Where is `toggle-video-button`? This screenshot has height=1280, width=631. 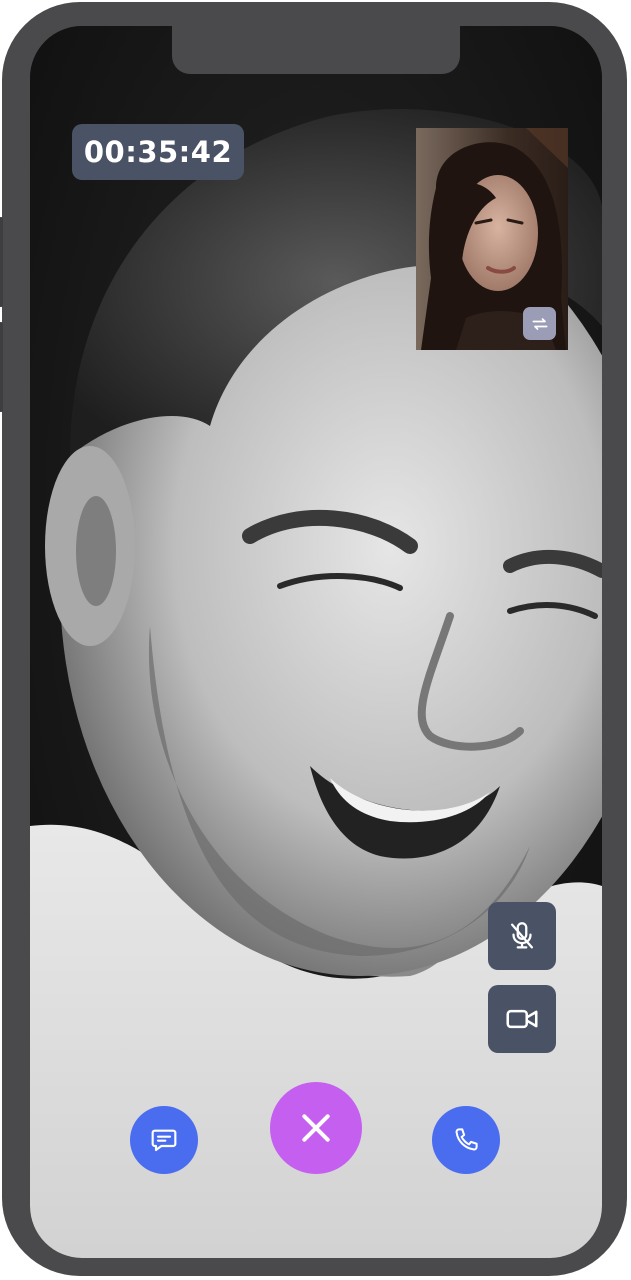 toggle-video-button is located at coordinates (522, 1019).